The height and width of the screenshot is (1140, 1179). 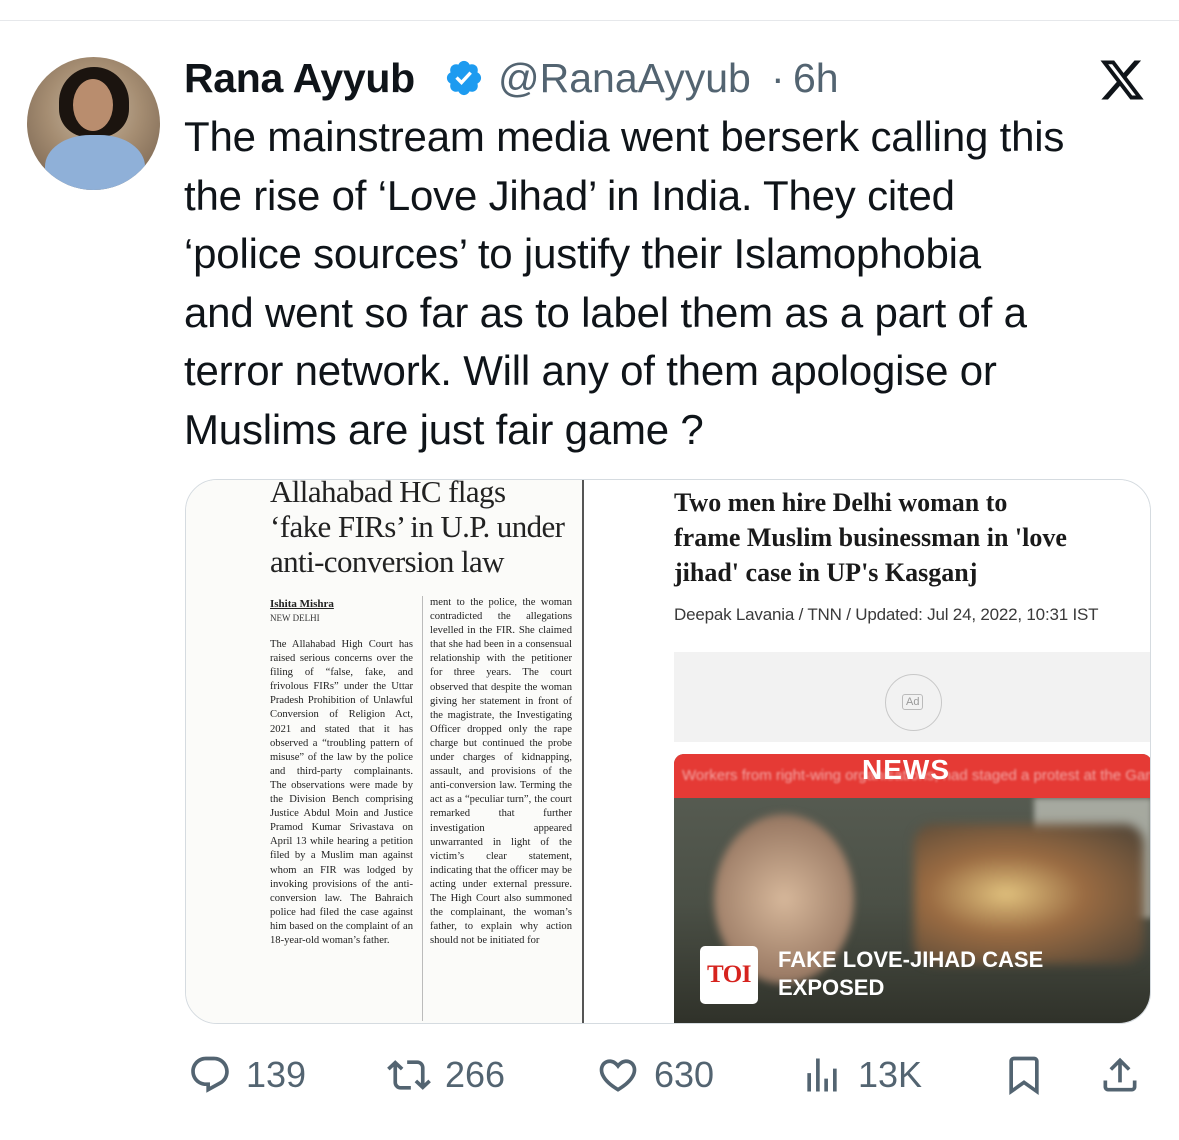 I want to click on ad-placeholder: Ad, so click(x=912, y=697).